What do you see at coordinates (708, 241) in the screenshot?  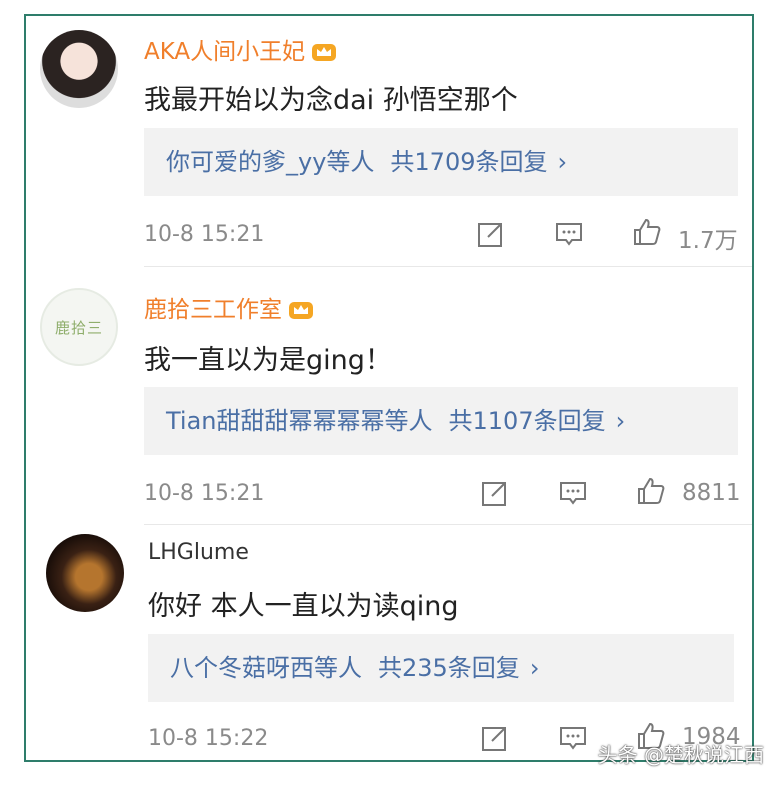 I see `like-count: 1.7万` at bounding box center [708, 241].